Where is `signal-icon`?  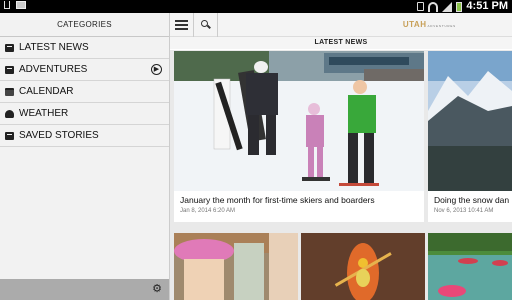 signal-icon is located at coordinates (447, 6).